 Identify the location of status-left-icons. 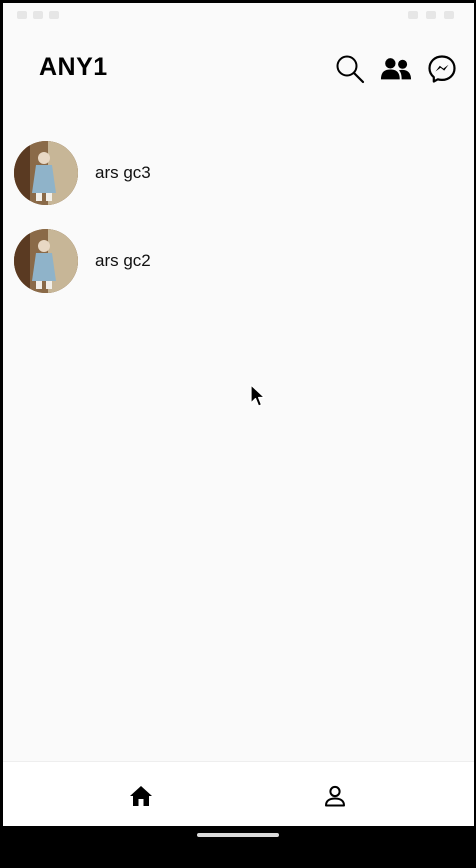
(38, 15).